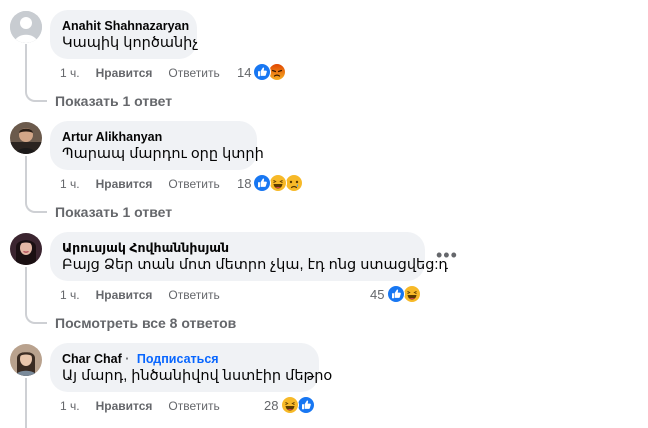 The width and height of the screenshot is (648, 428). What do you see at coordinates (294, 183) in the screenshot?
I see `sad-icon` at bounding box center [294, 183].